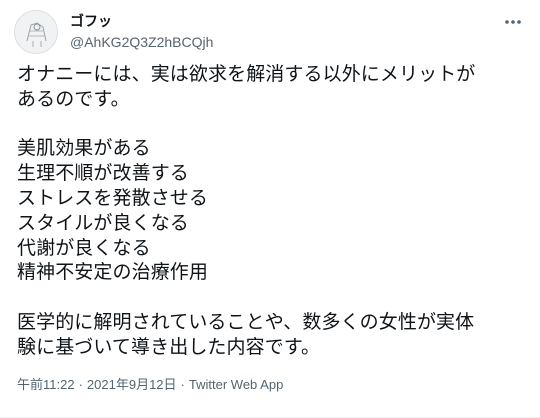 The height and width of the screenshot is (418, 540). I want to click on tweet-time-link: 午前11:22 · 2021年9月12日, so click(97, 384).